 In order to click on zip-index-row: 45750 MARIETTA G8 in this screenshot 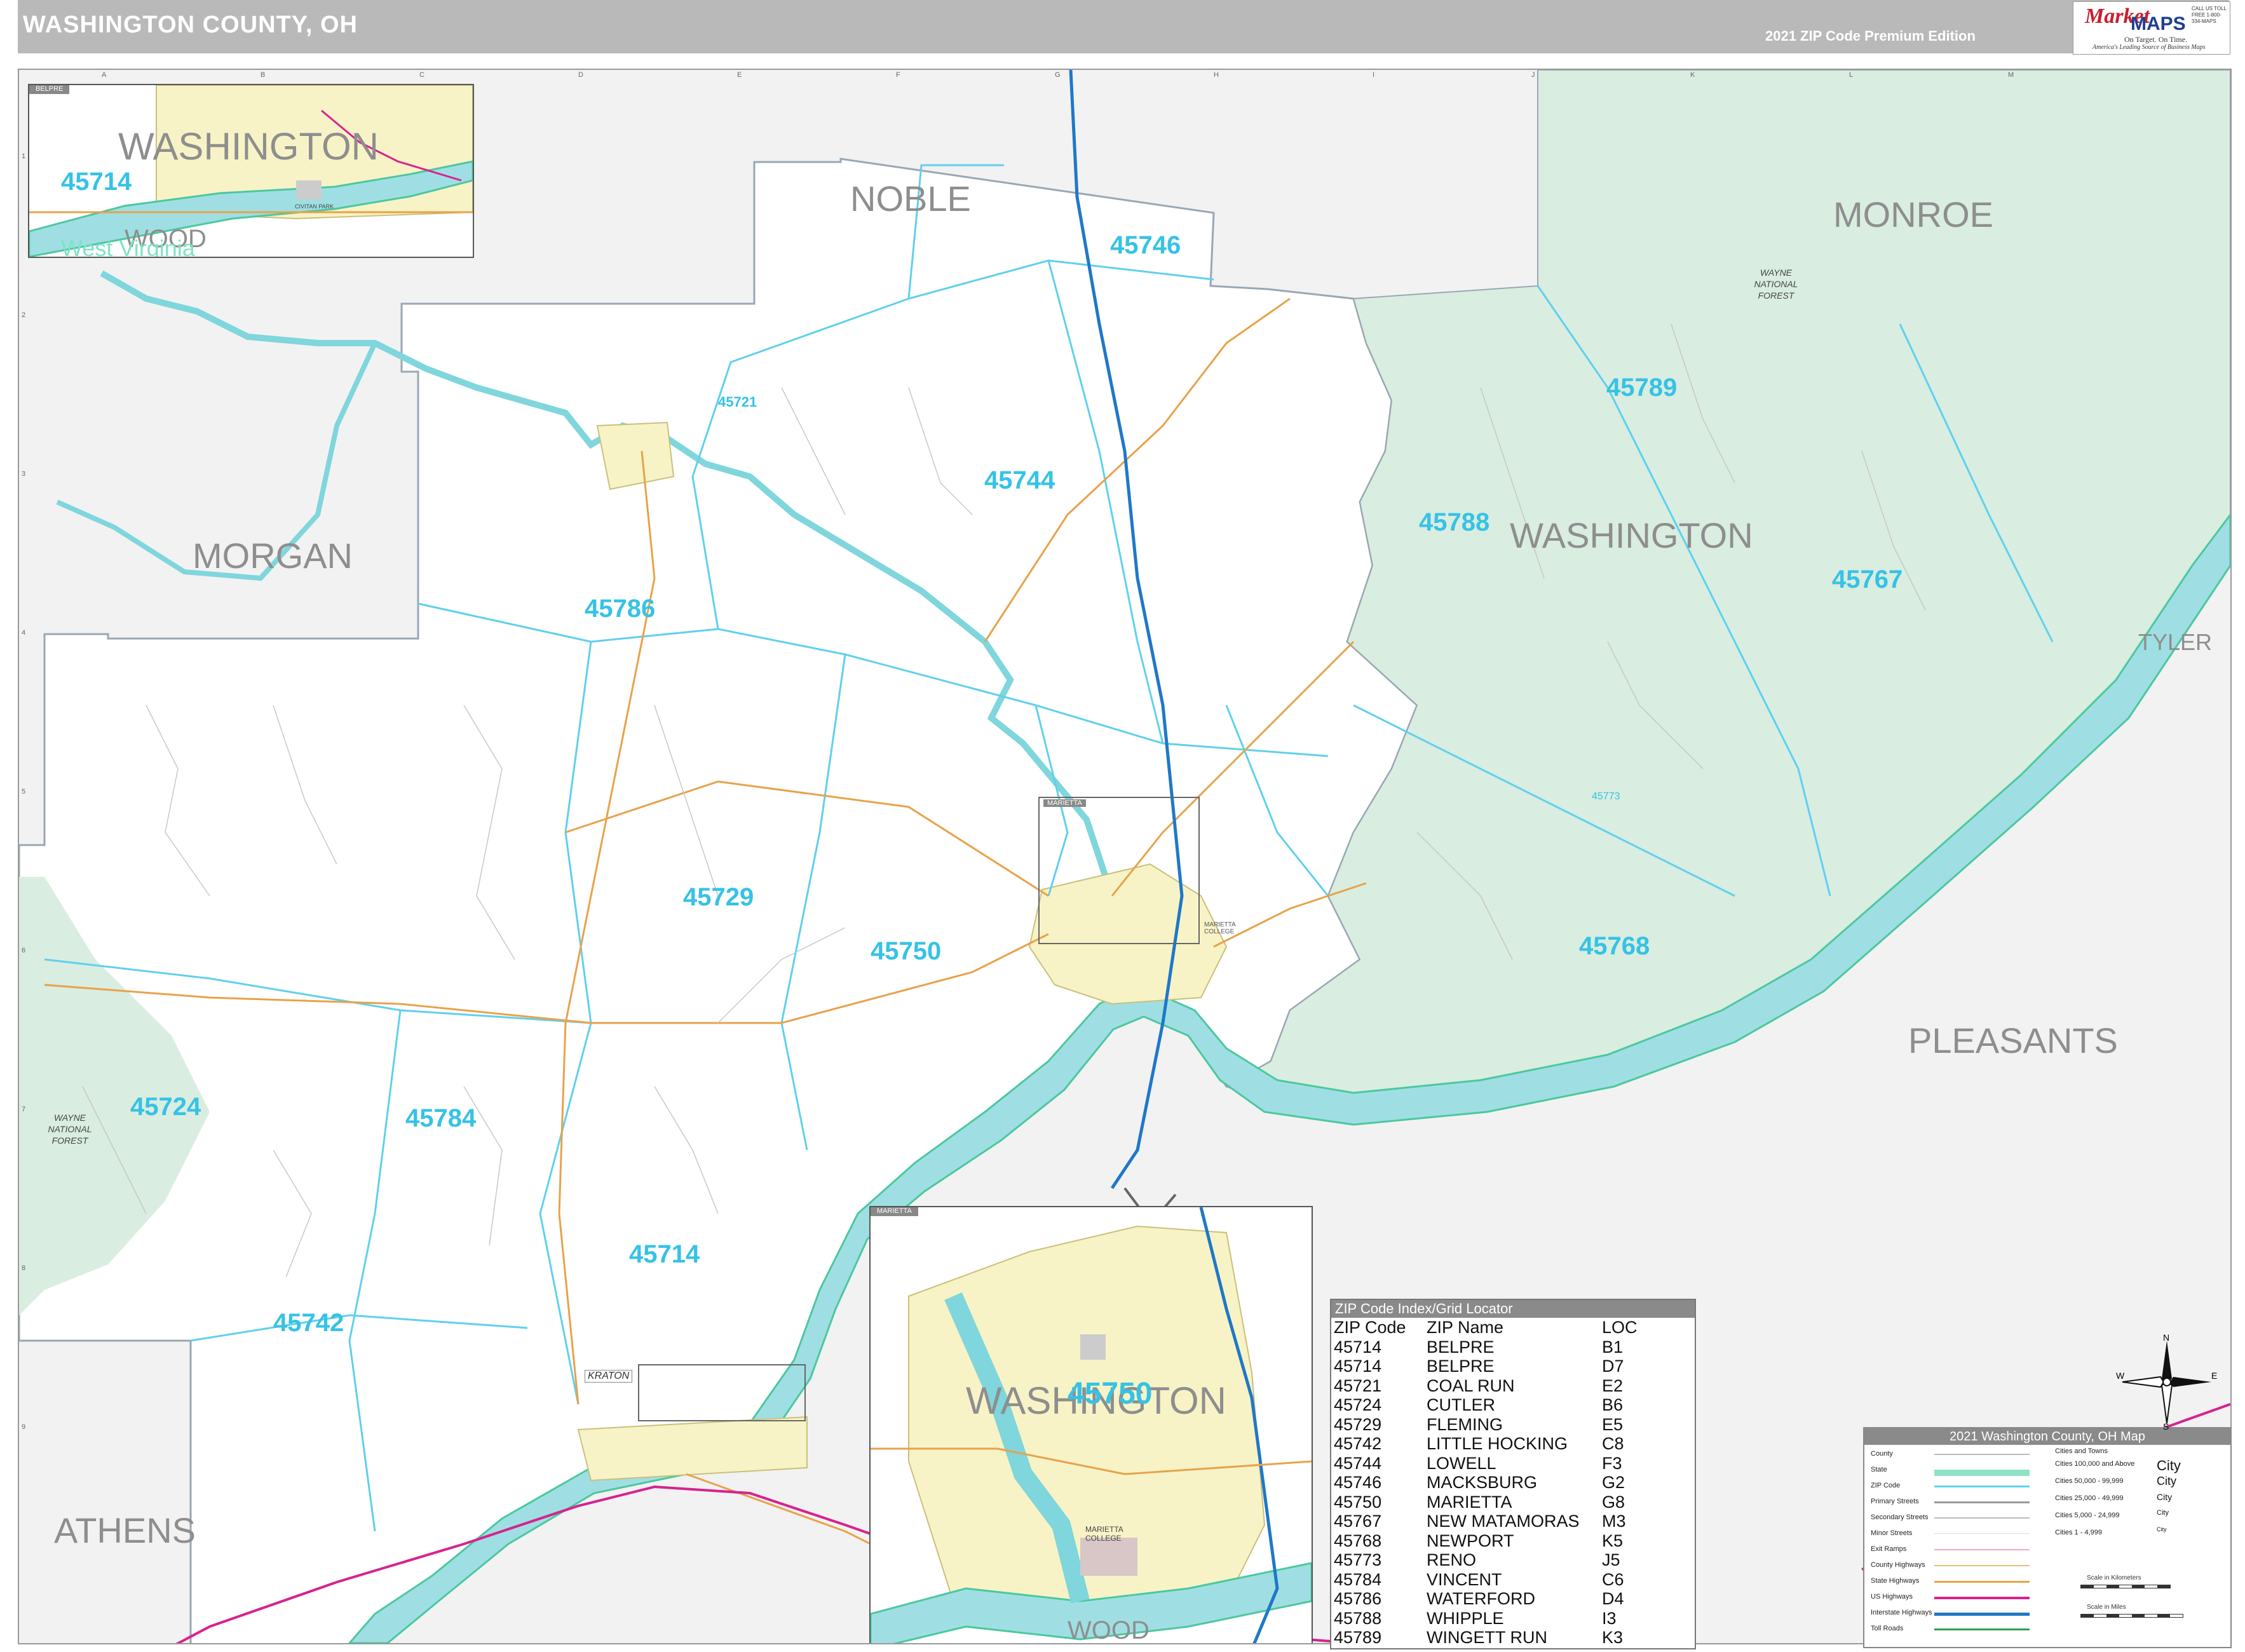, I will do `click(1486, 1503)`.